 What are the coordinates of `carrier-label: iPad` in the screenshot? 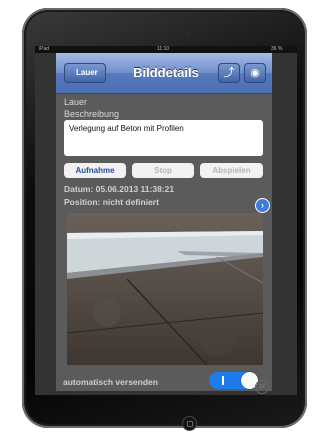 It's located at (44, 49).